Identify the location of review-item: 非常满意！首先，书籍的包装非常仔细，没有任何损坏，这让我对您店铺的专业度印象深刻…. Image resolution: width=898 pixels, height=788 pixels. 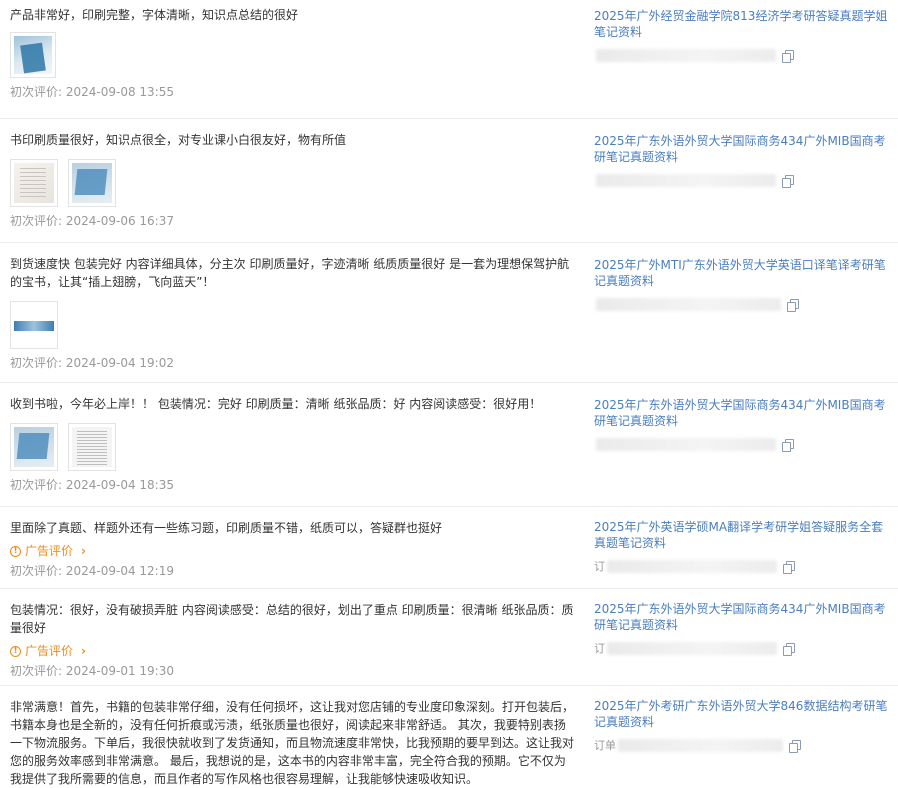
(449, 736).